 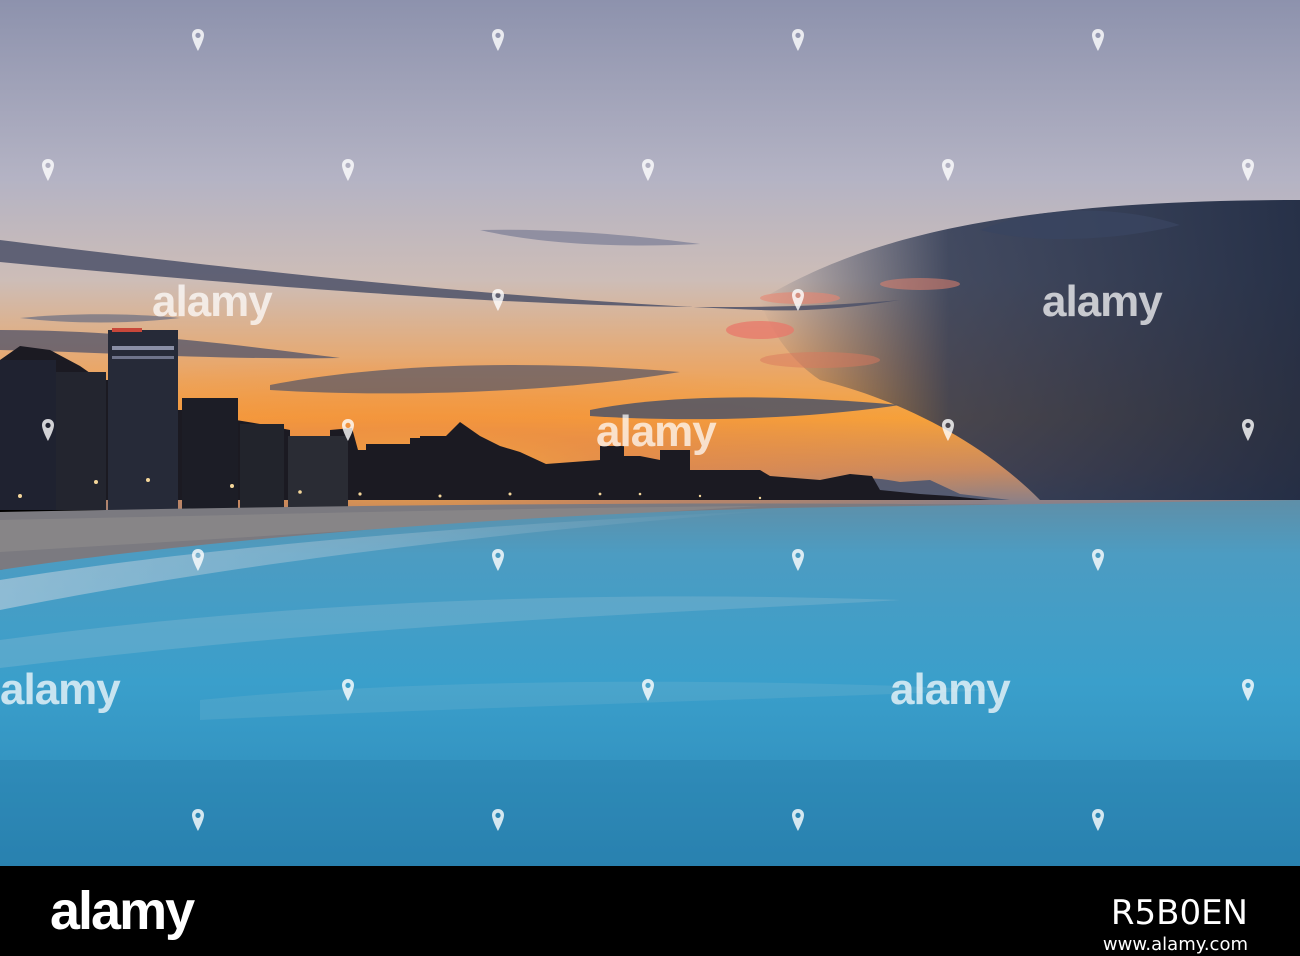 I want to click on stock-banner: alamy R5B0EN www.alamy.com, so click(x=650, y=911).